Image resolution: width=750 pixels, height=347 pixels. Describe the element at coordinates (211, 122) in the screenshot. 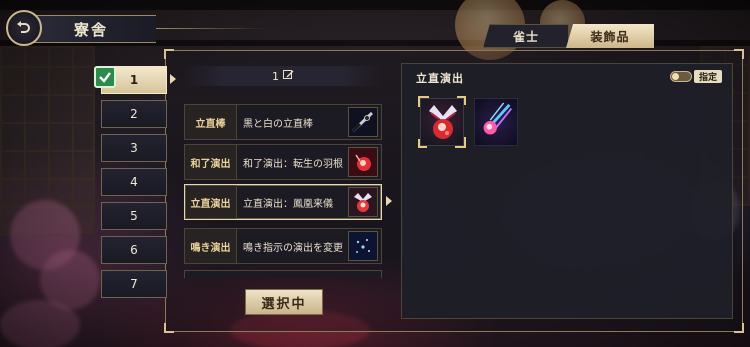

I see `item-category: 立直棒` at that location.